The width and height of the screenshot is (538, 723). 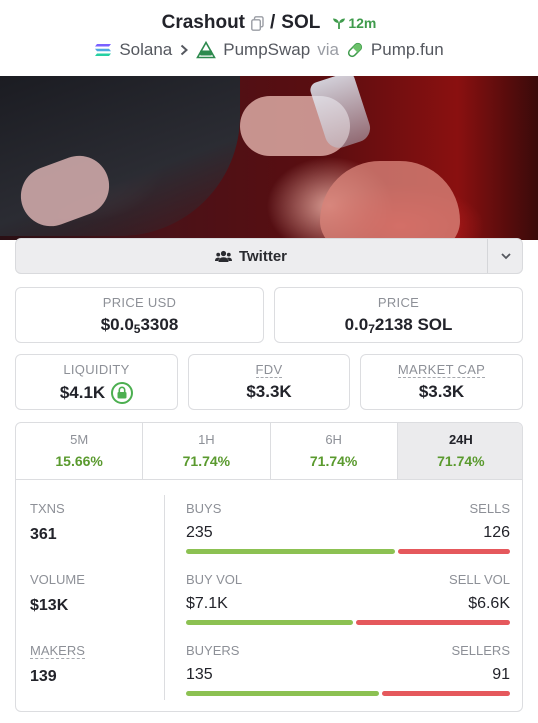 What do you see at coordinates (206, 50) in the screenshot?
I see `pumpswap-icon` at bounding box center [206, 50].